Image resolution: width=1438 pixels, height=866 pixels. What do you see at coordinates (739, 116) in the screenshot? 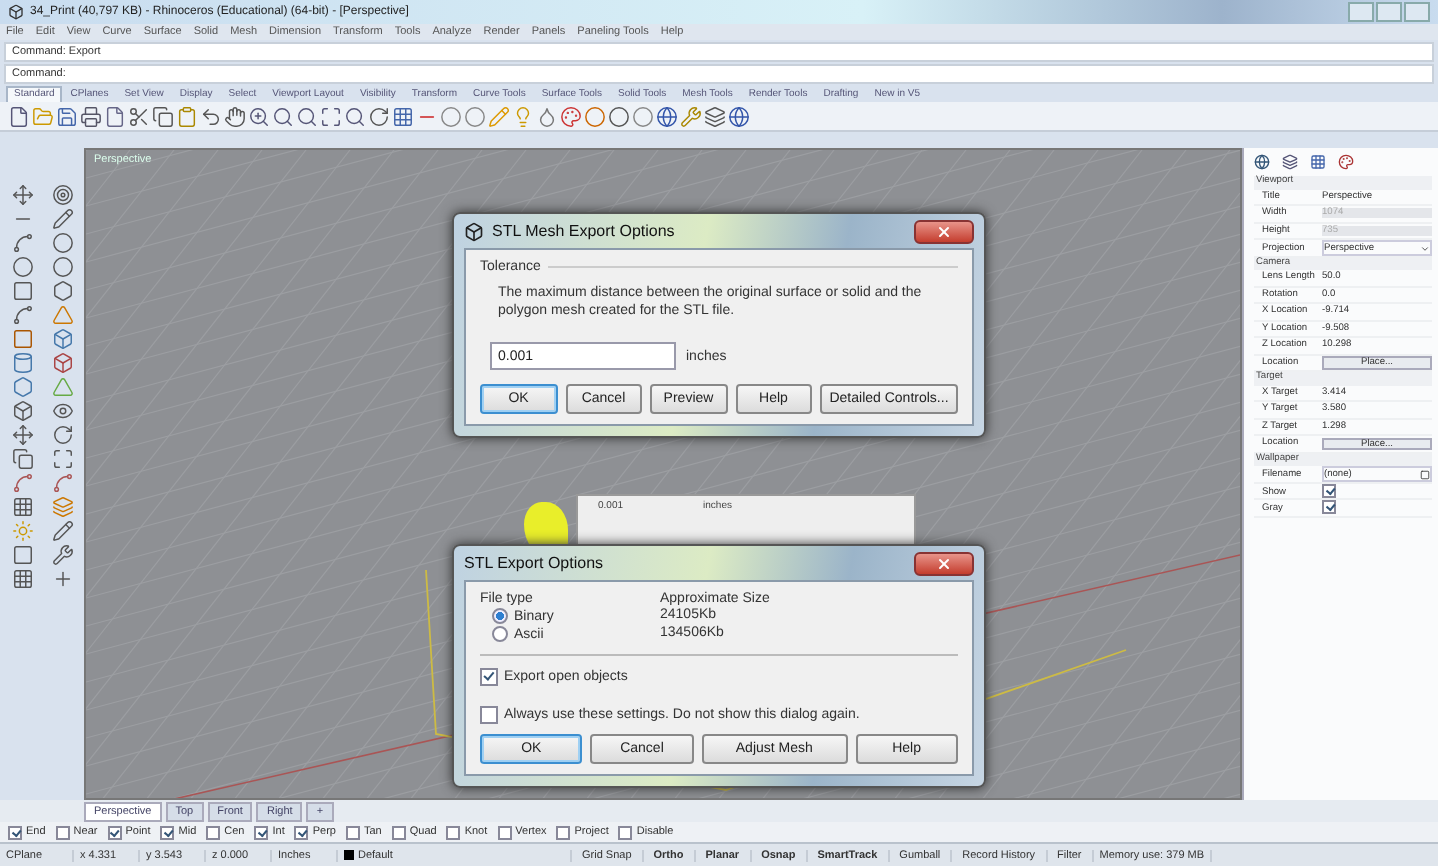
I see `help-icon` at bounding box center [739, 116].